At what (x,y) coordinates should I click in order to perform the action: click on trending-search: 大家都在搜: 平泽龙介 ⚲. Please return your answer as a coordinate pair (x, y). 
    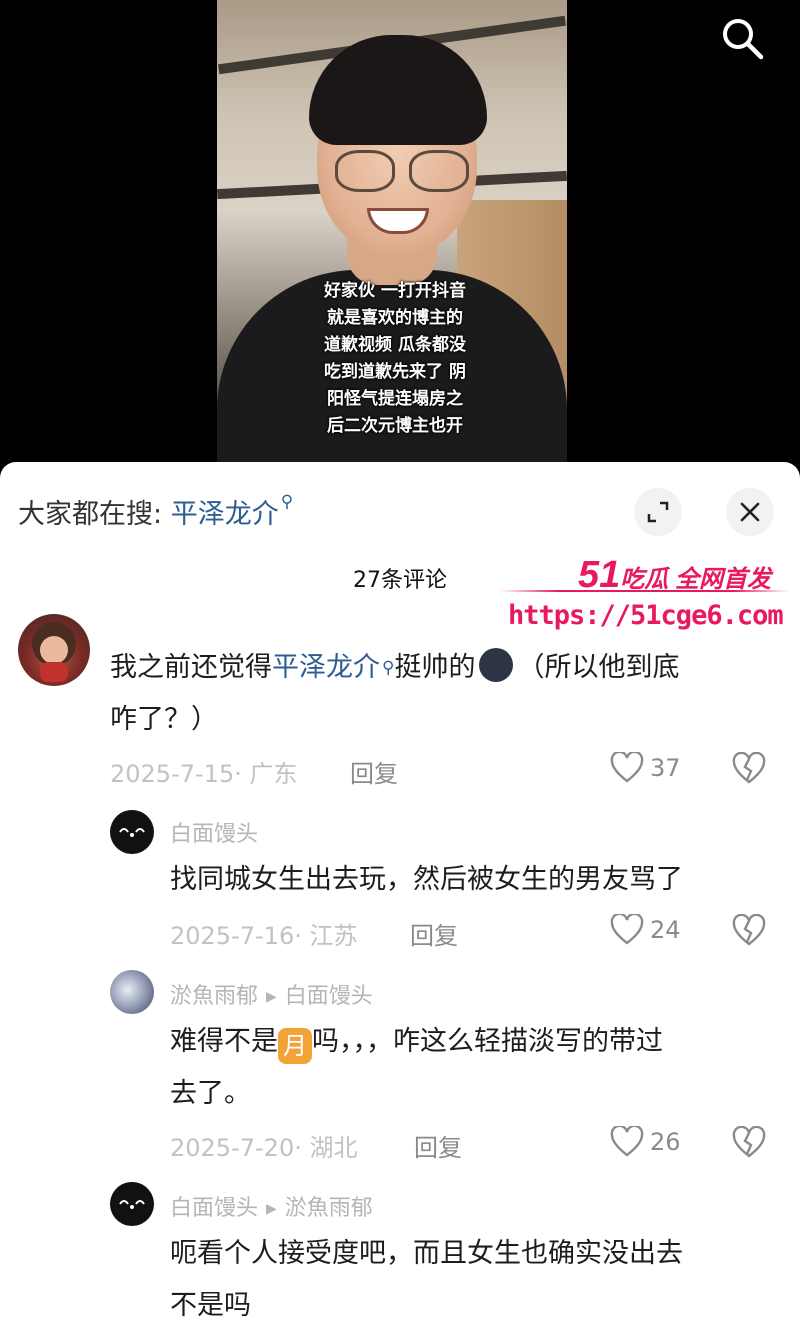
    Looking at the image, I should click on (155, 511).